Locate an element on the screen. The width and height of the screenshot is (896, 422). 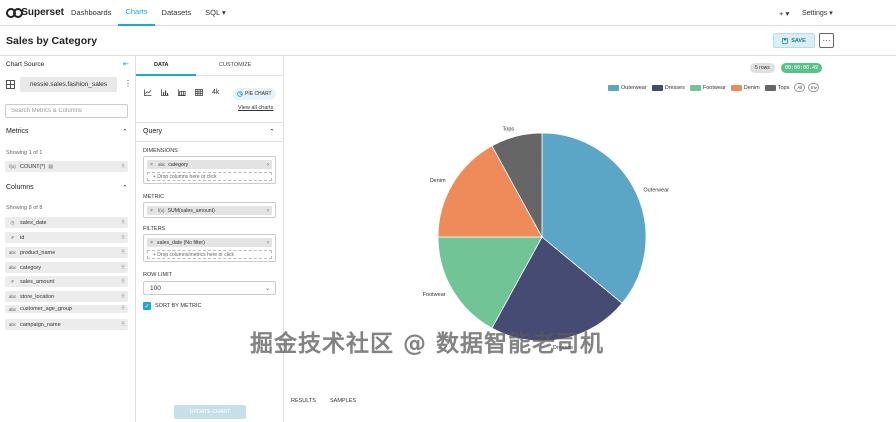
dataset-table-icon is located at coordinates (10, 84).